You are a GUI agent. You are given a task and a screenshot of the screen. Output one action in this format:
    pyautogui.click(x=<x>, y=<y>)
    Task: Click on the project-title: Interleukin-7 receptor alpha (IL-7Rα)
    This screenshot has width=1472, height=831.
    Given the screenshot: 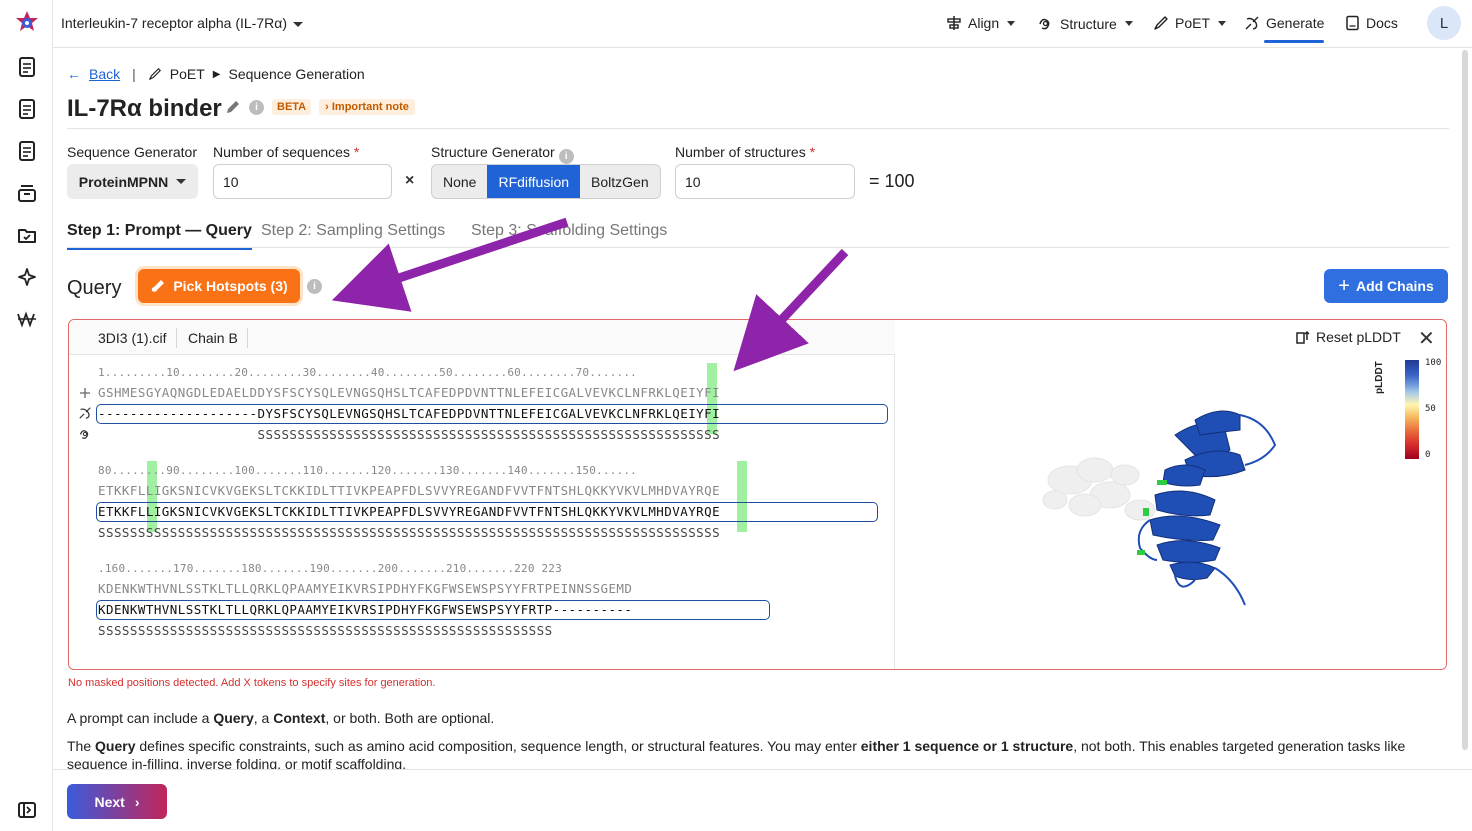 What is the action you would take?
    pyautogui.click(x=174, y=23)
    